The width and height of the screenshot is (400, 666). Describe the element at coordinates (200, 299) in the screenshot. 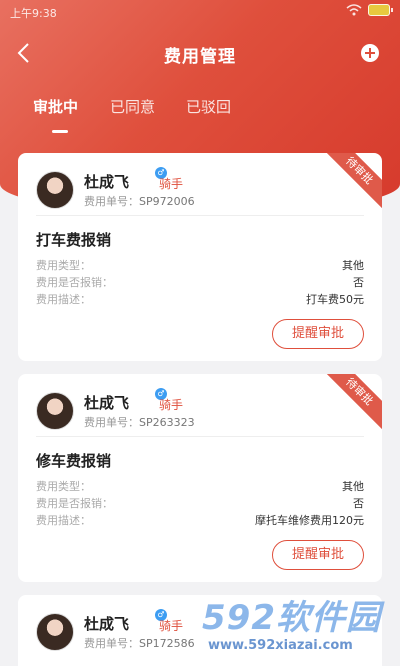

I see `info-row-description: 费用描述： 打车费50元` at that location.